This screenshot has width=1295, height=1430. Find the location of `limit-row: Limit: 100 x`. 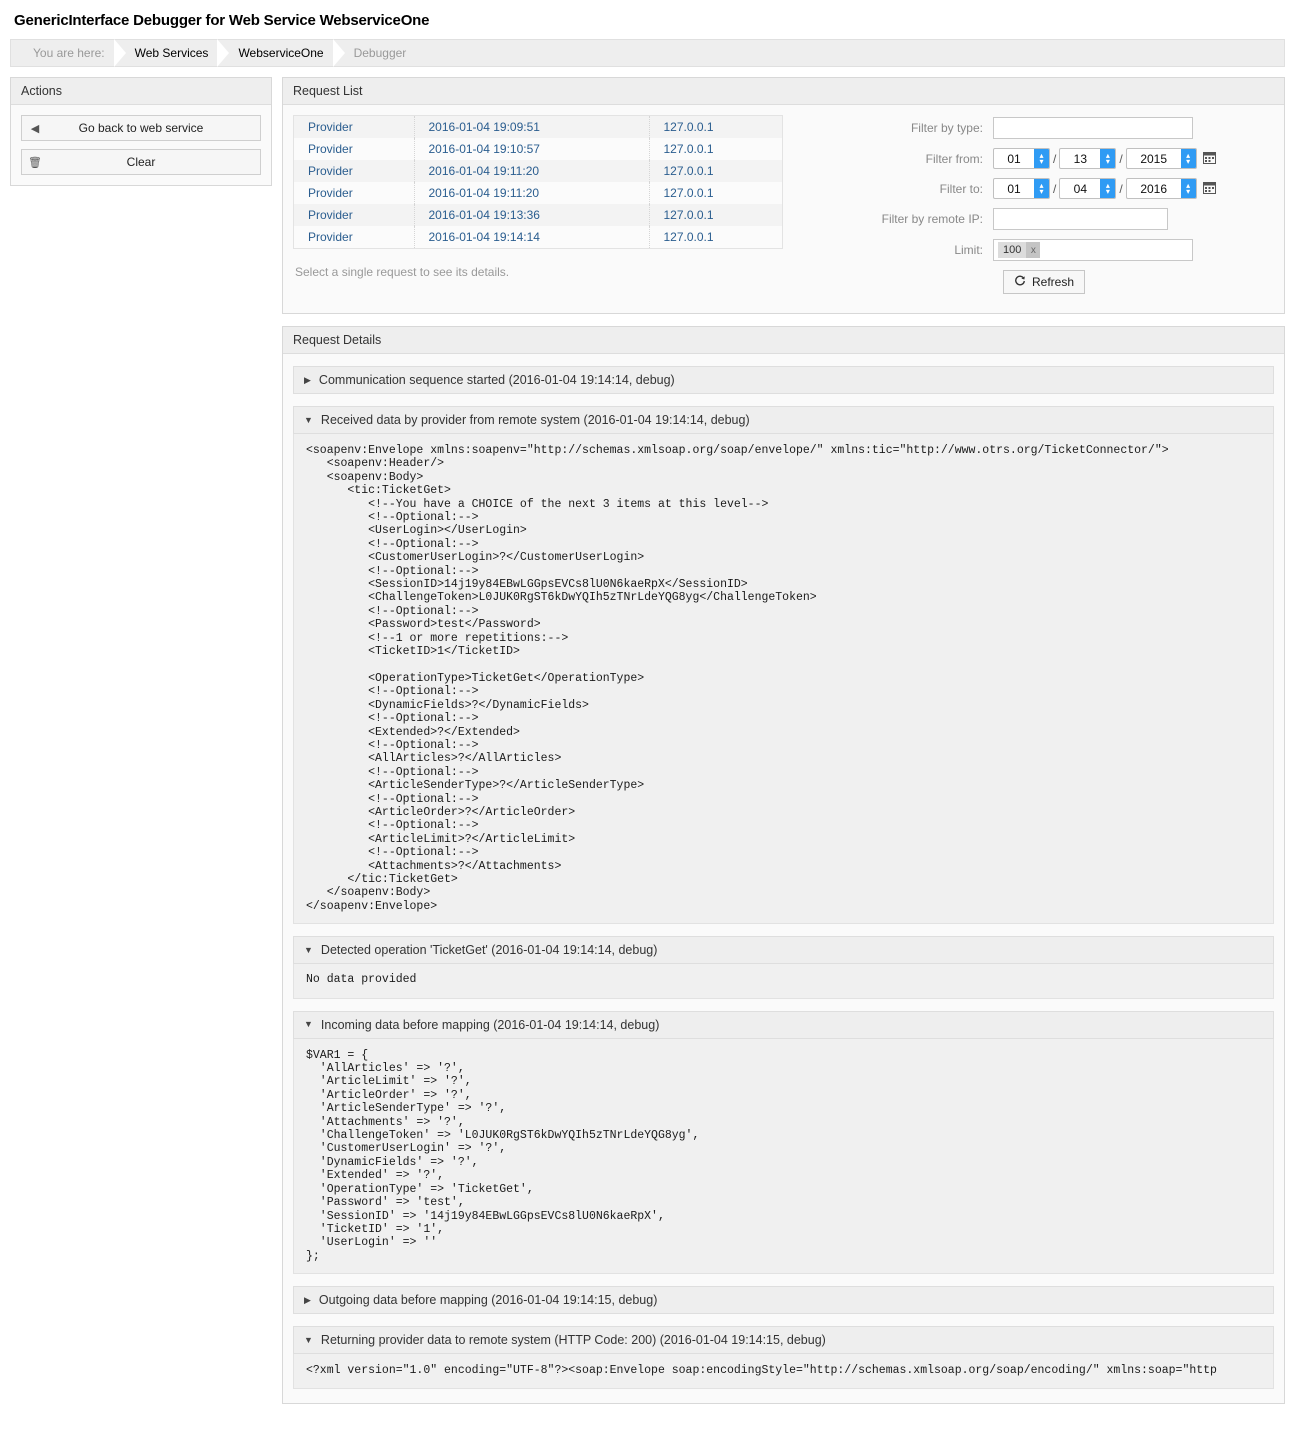

limit-row: Limit: 100 x is located at coordinates (1038, 250).